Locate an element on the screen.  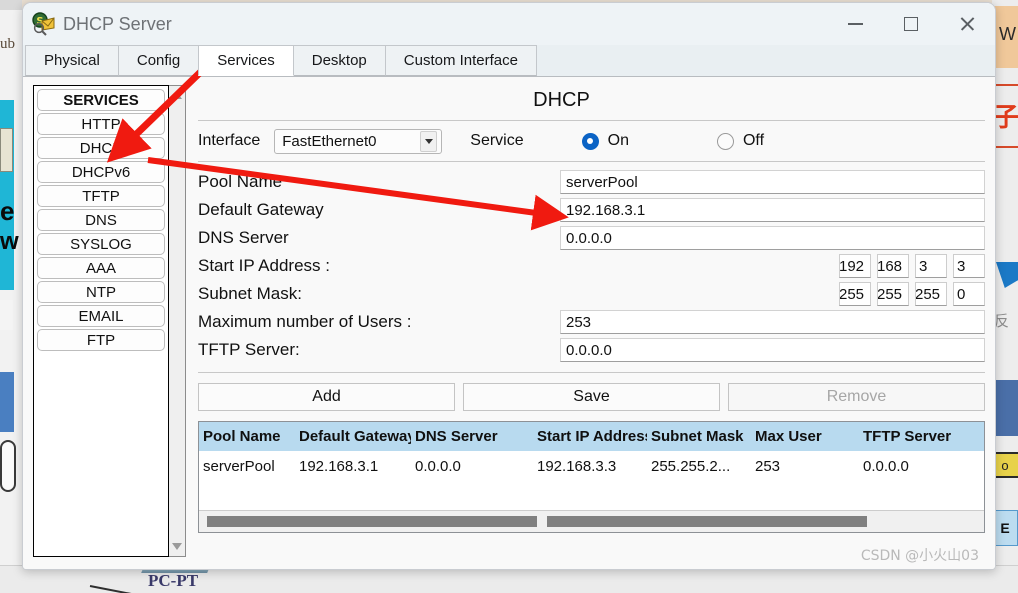
subnet-mask-octet-1: 255 is located at coordinates (855, 294).